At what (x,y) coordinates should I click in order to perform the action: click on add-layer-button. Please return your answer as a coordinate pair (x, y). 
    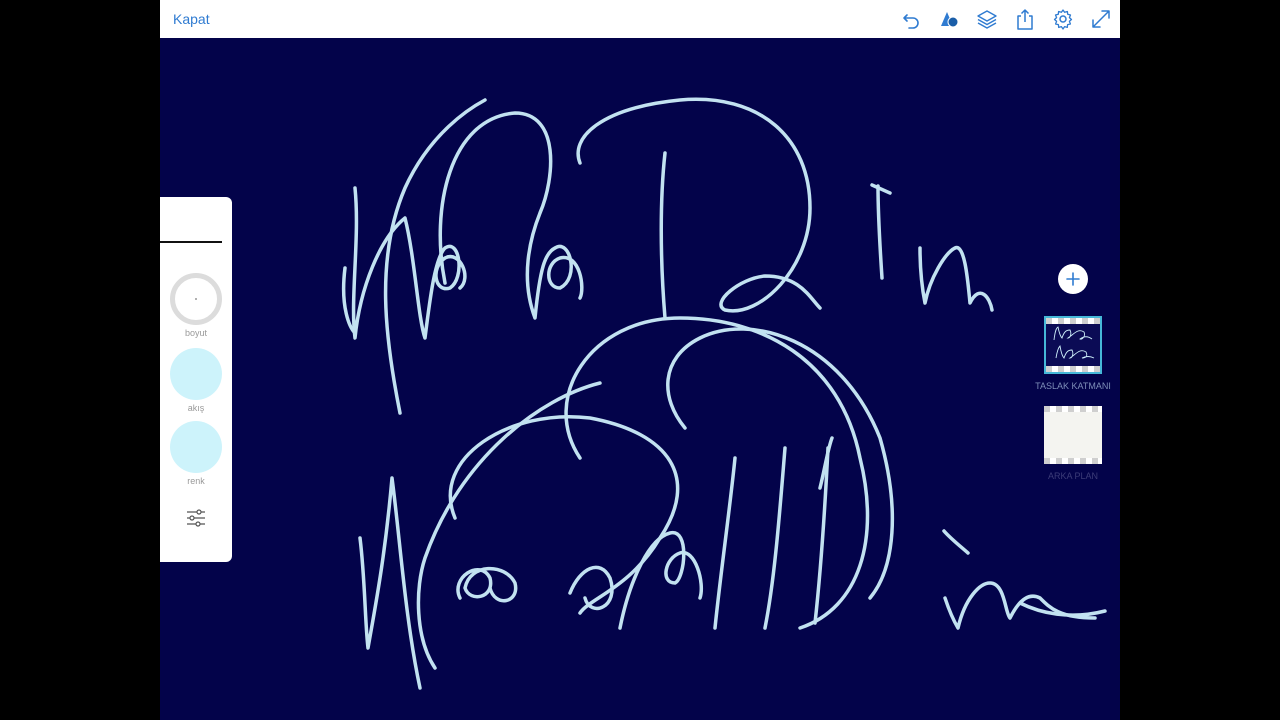
    Looking at the image, I should click on (1073, 279).